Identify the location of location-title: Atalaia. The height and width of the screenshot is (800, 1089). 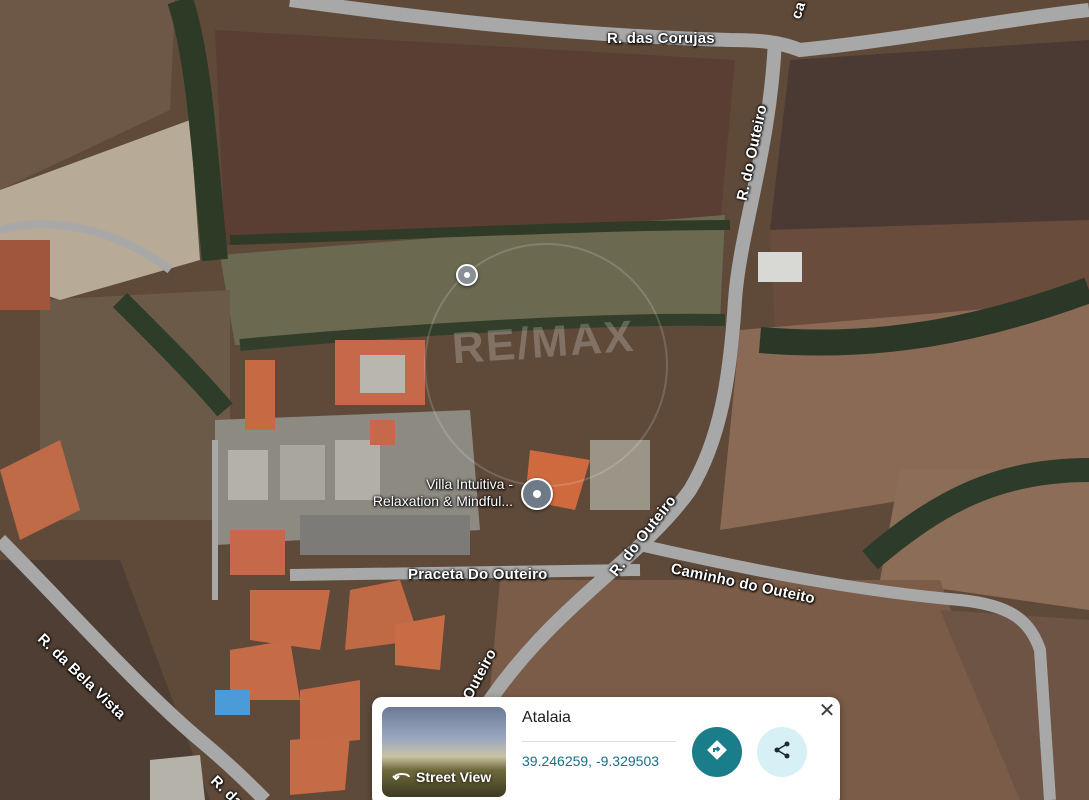
(546, 717).